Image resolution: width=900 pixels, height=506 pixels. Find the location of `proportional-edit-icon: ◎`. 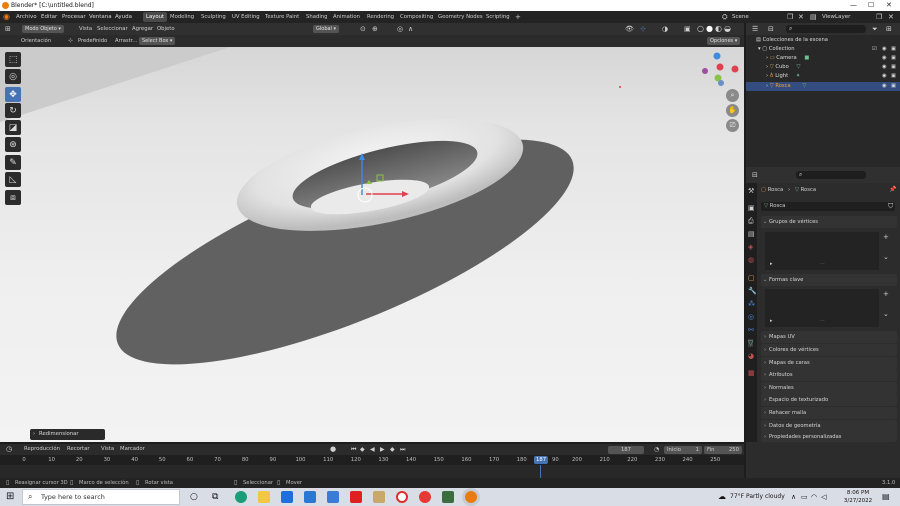

proportional-edit-icon: ◎ is located at coordinates (400, 29).